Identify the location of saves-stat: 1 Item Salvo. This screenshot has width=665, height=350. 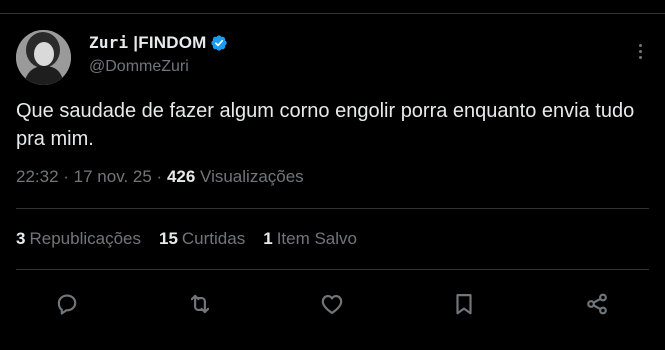
(310, 239).